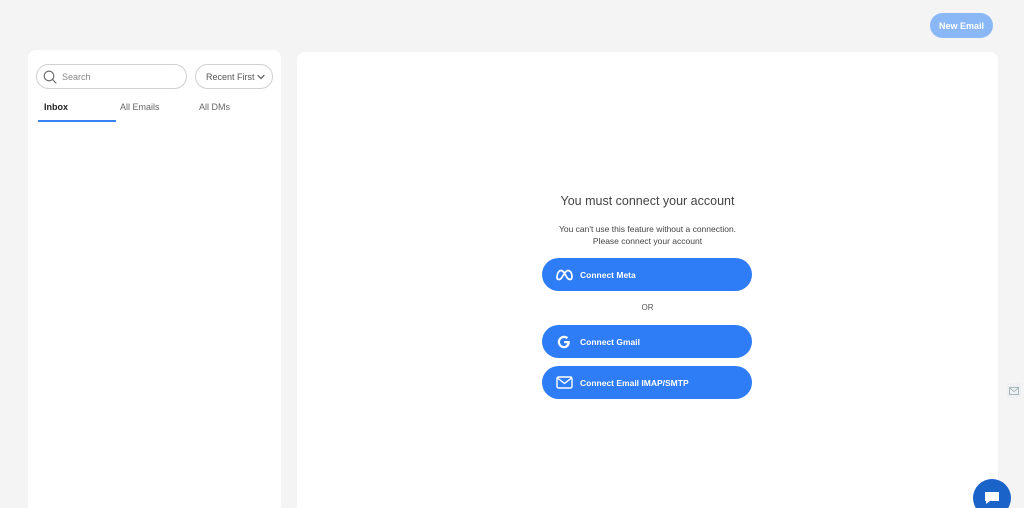  I want to click on search-box, so click(111, 76).